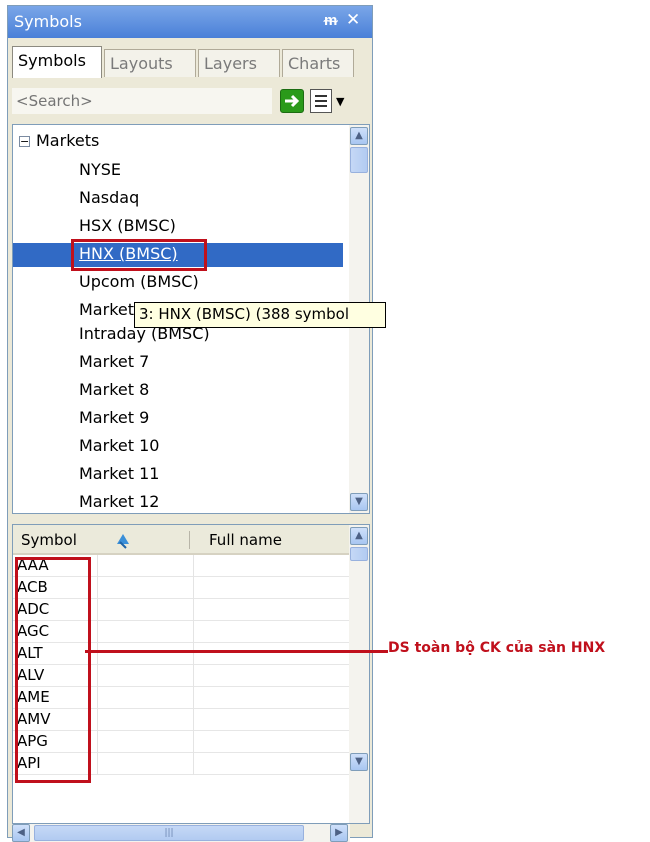 This screenshot has width=650, height=842. What do you see at coordinates (497, 648) in the screenshot?
I see `callout-label: DS toàn bộ CK của sàn HNX` at bounding box center [497, 648].